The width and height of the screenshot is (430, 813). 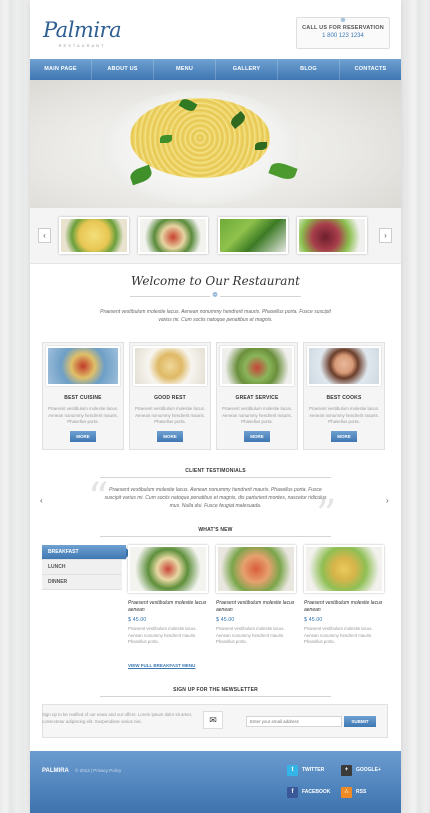 What do you see at coordinates (346, 792) in the screenshot?
I see `rss-icon: ∴` at bounding box center [346, 792].